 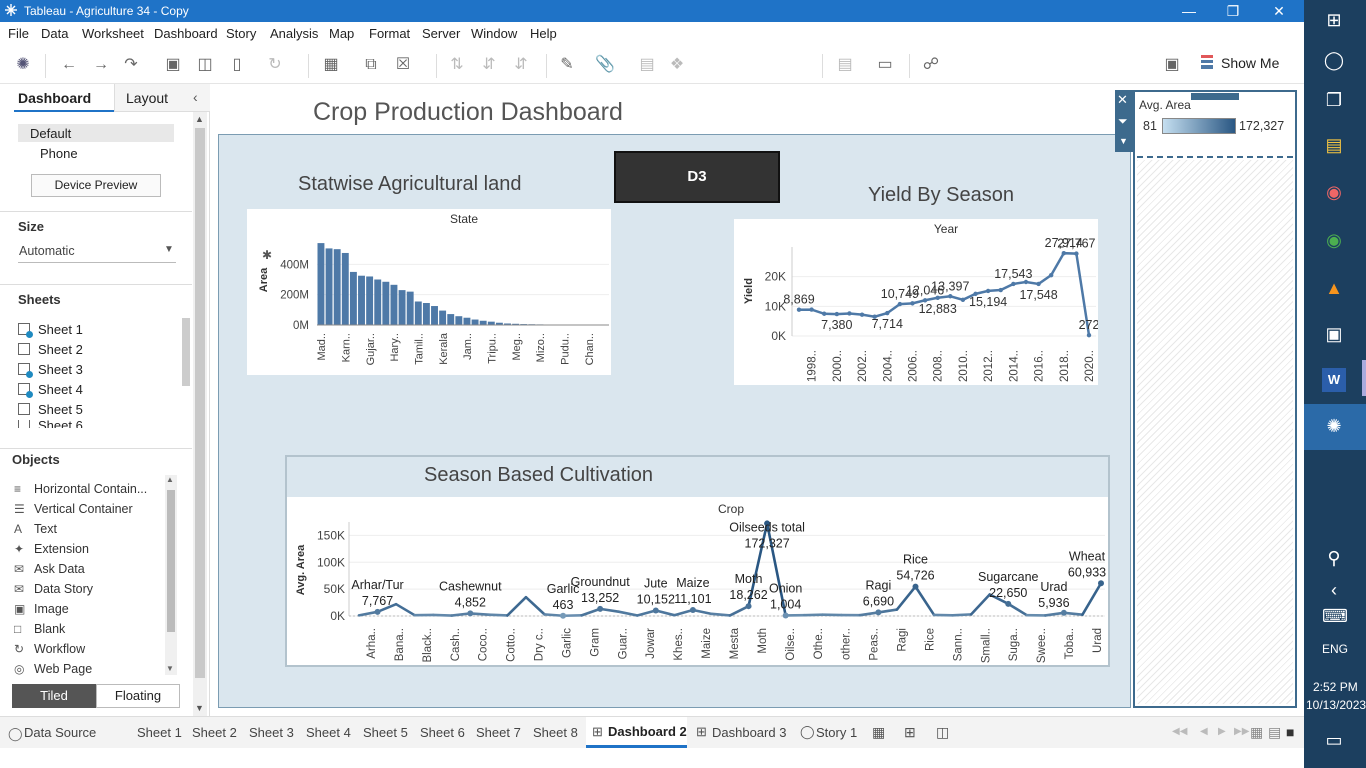 What do you see at coordinates (1334, 240) in the screenshot?
I see `chrome-icon: ◉` at bounding box center [1334, 240].